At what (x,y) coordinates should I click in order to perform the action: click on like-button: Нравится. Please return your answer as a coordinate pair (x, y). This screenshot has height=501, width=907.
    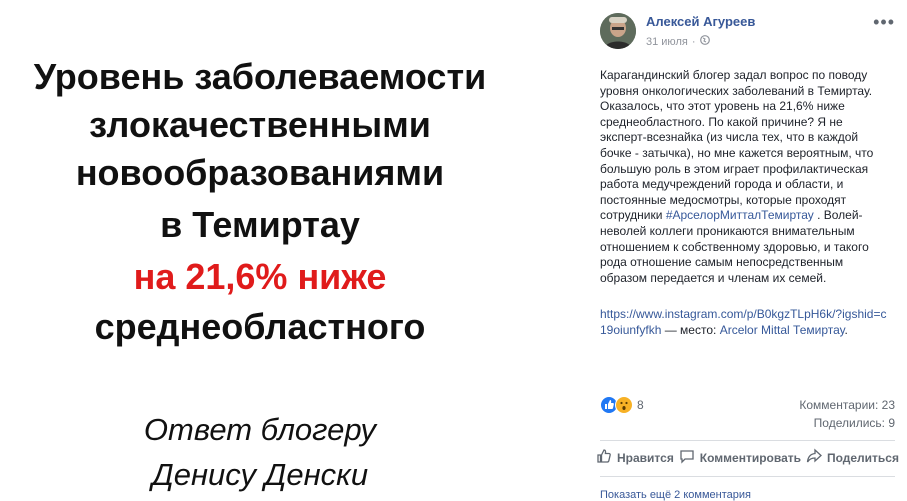
    Looking at the image, I should click on (635, 457).